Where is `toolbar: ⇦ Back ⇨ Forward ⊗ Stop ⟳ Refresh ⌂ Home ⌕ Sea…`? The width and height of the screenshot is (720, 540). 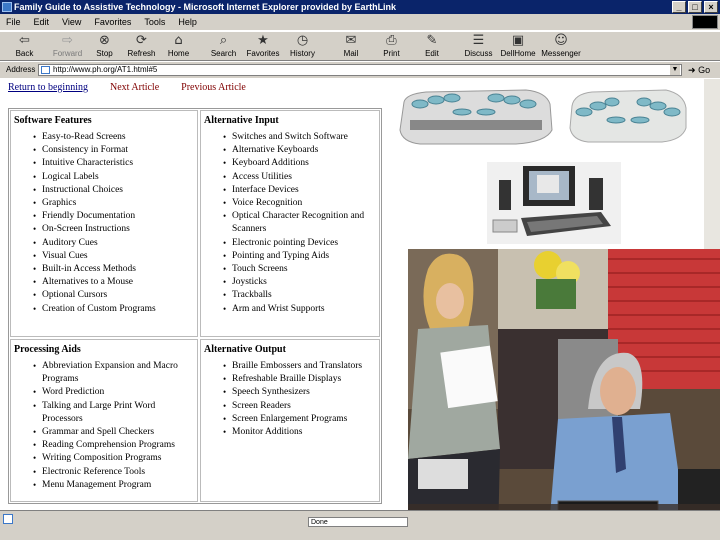 toolbar: ⇦ Back ⇨ Forward ⊗ Stop ⟳ Refresh ⌂ Home ⌕ Sea… is located at coordinates (360, 46).